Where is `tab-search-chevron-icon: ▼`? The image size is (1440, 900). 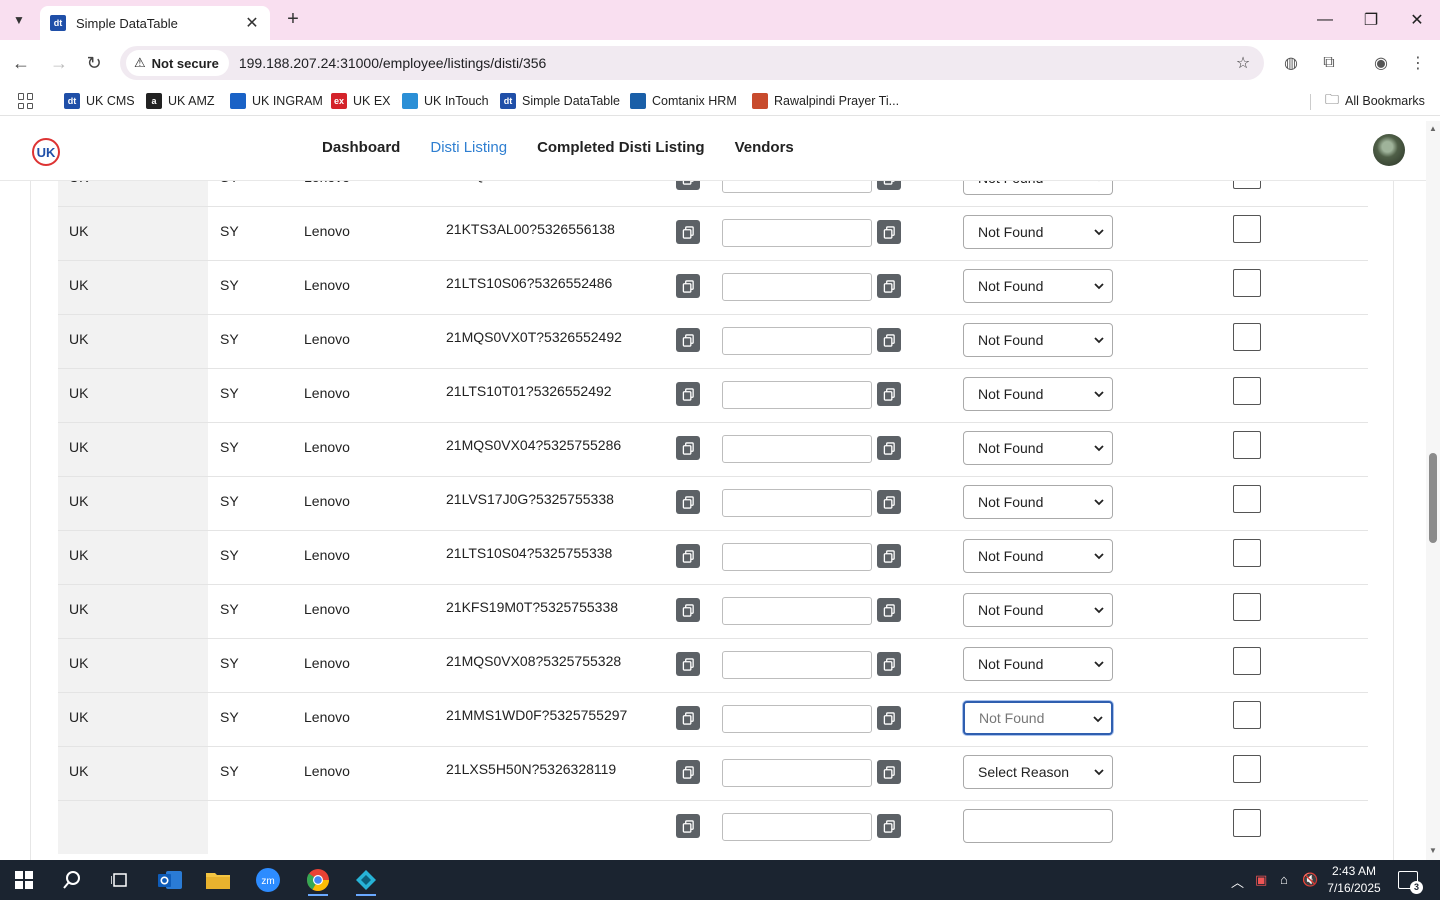
tab-search-chevron-icon: ▼ is located at coordinates (19, 20).